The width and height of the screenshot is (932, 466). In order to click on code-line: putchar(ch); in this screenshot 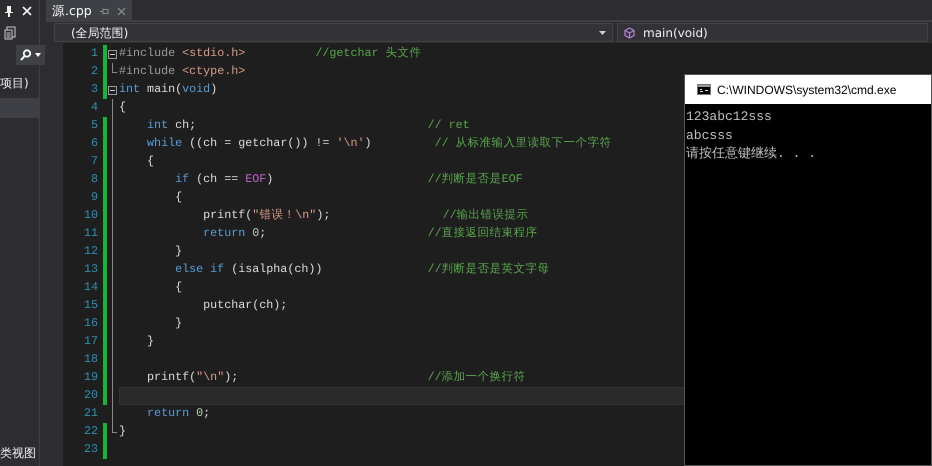, I will do `click(245, 305)`.